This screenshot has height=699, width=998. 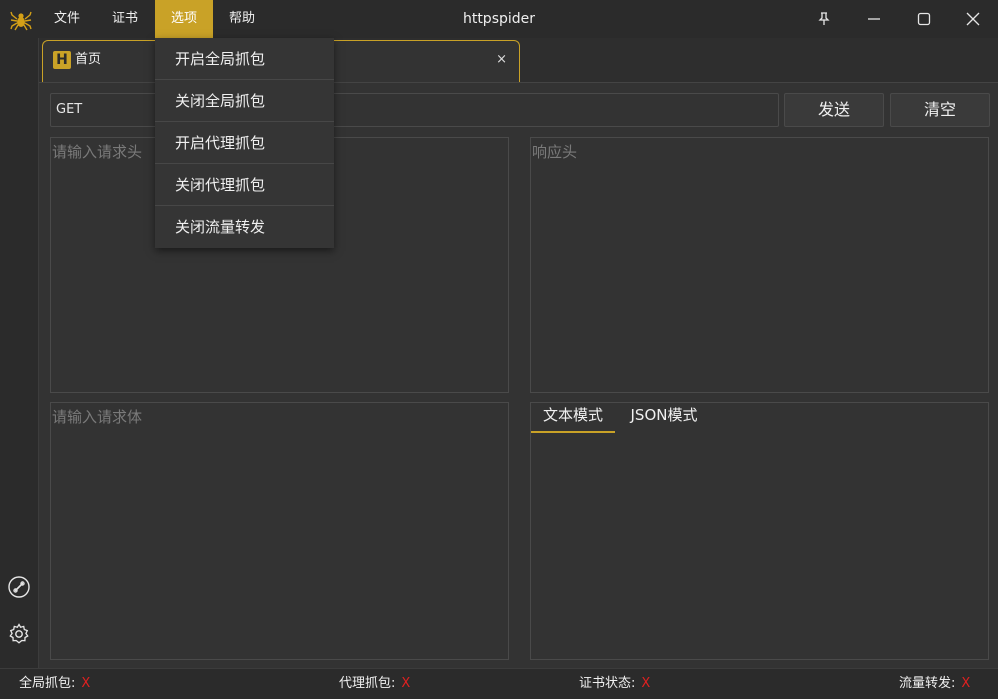 I want to click on traffic-forward-label: 流量转发:, so click(x=927, y=683).